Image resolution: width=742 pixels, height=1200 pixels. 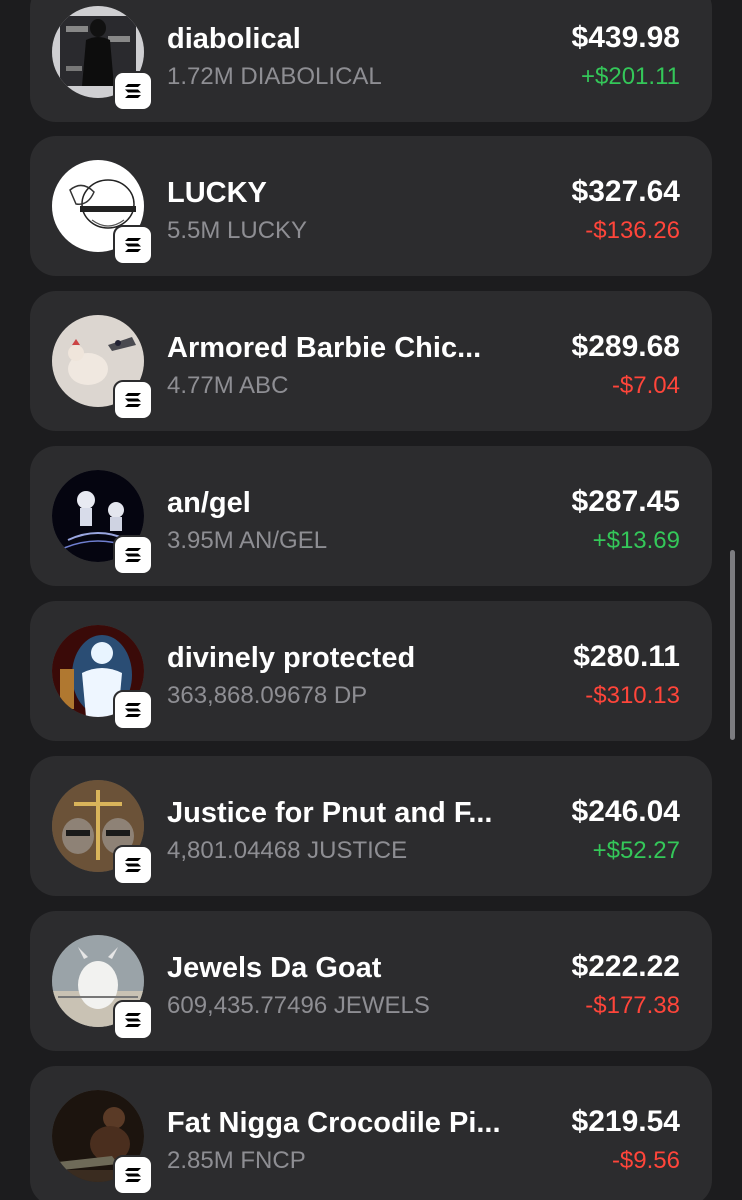 What do you see at coordinates (236, 1160) in the screenshot?
I see `token-amount: 2.85M FNCP` at bounding box center [236, 1160].